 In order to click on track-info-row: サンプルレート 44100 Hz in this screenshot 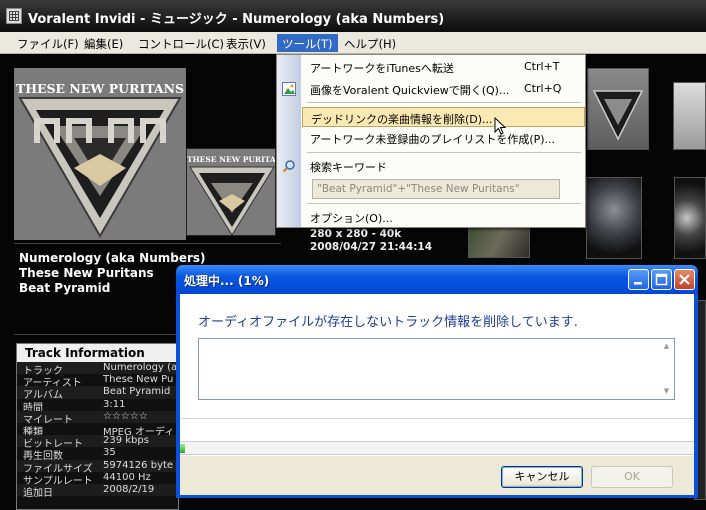, I will do `click(97, 479)`.